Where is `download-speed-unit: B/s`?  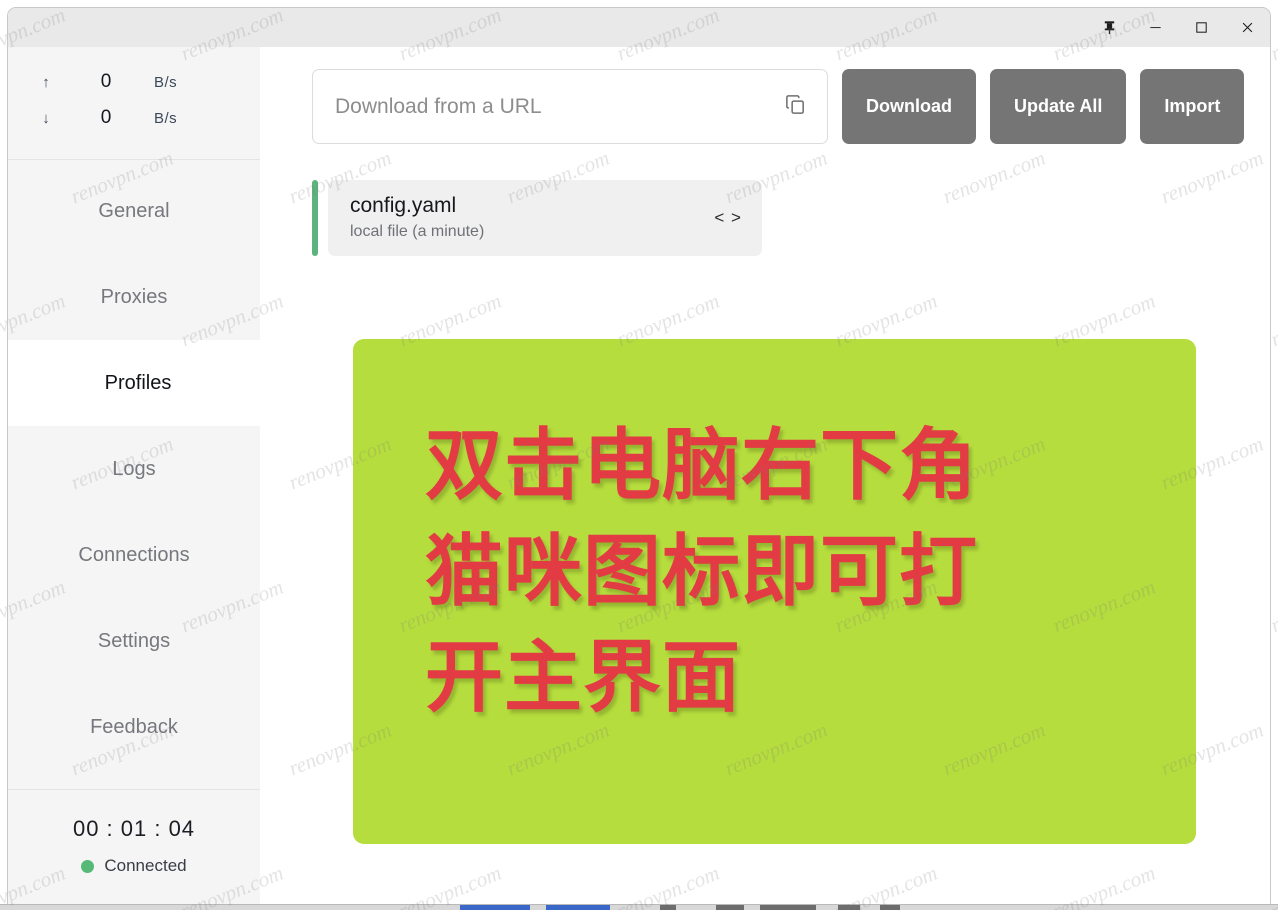 download-speed-unit: B/s is located at coordinates (166, 118).